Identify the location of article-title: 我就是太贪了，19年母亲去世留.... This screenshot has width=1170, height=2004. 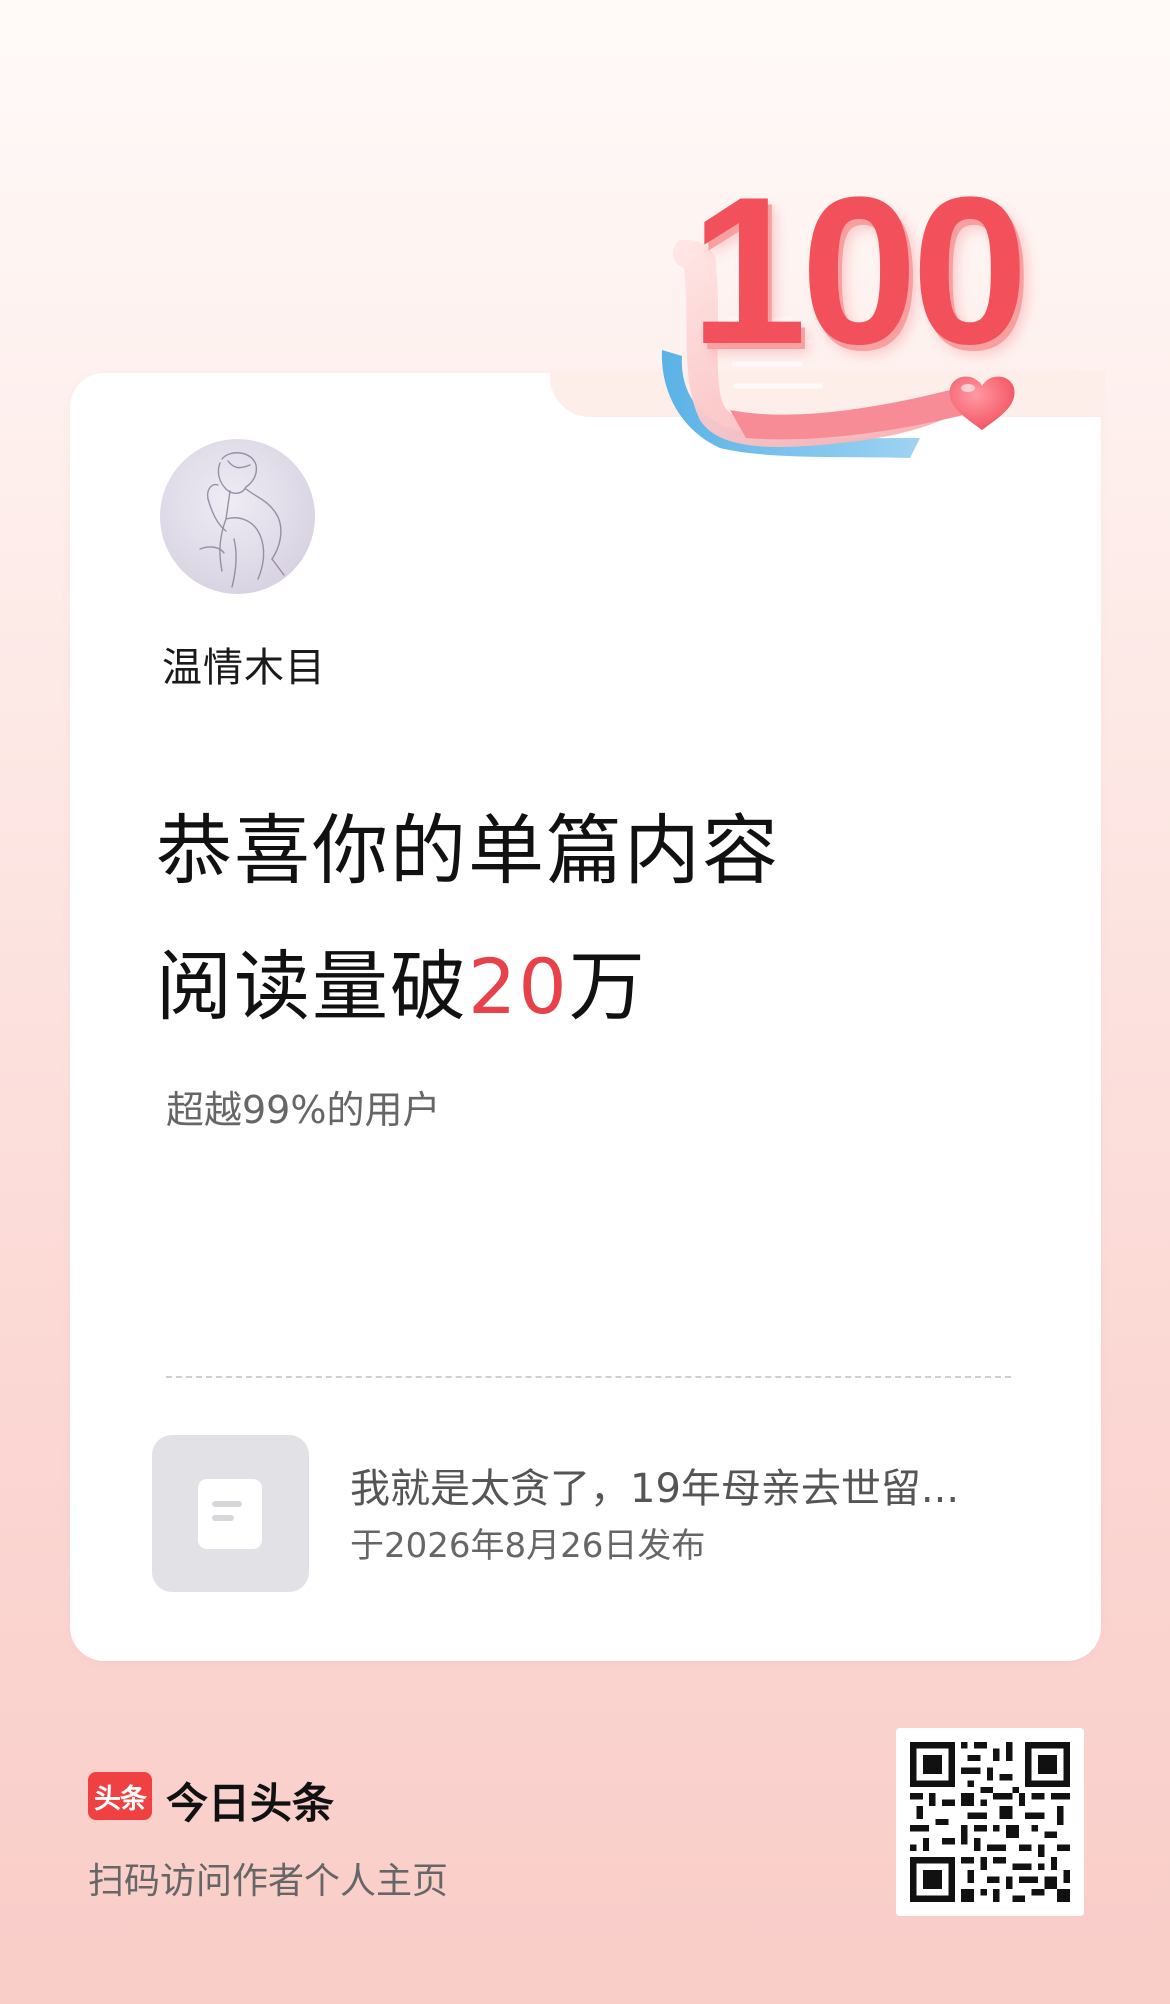
(670, 1485).